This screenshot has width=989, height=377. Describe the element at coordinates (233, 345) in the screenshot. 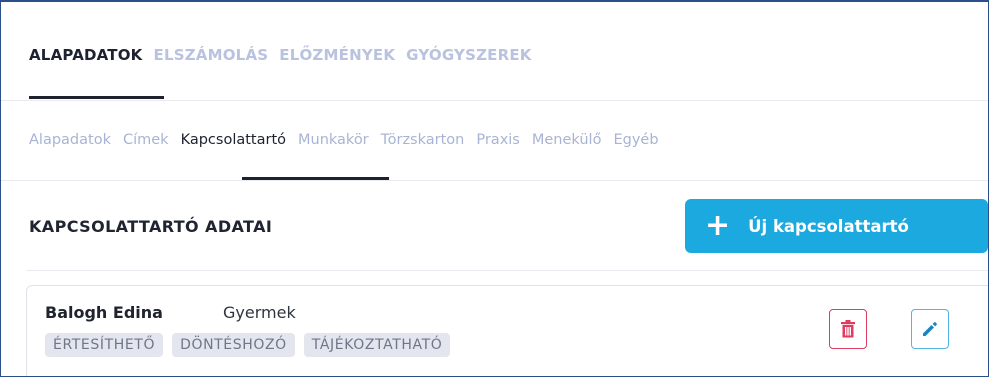

I see `tag-donteshozo: DÖNTÉSHOZÓ` at that location.